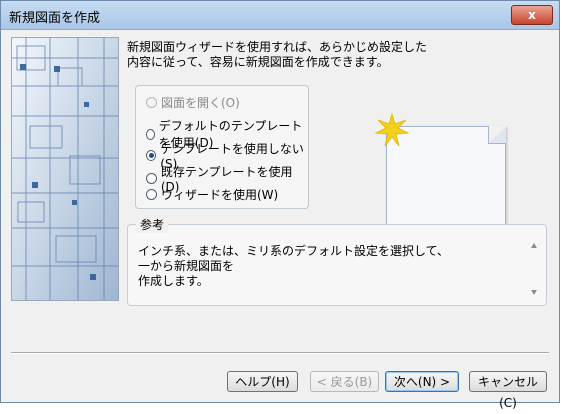 This screenshot has width=562, height=414. Describe the element at coordinates (534, 269) in the screenshot. I see `reference-scrollbar` at that location.